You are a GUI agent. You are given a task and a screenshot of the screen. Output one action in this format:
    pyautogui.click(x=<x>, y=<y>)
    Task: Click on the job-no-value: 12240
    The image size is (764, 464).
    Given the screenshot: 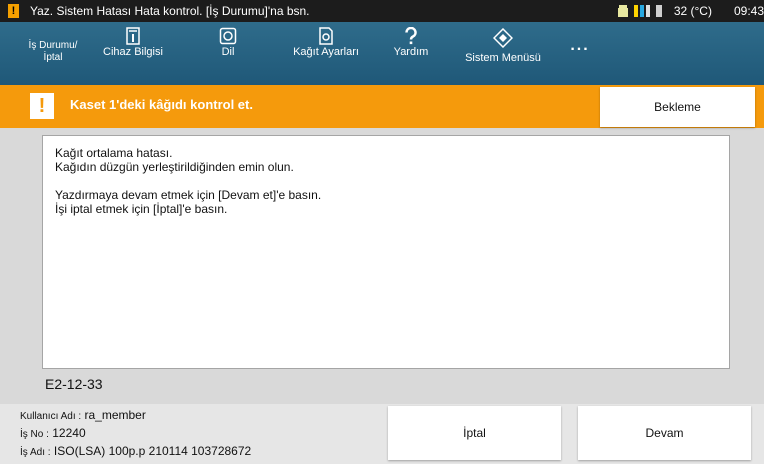 What is the action you would take?
    pyautogui.click(x=69, y=433)
    